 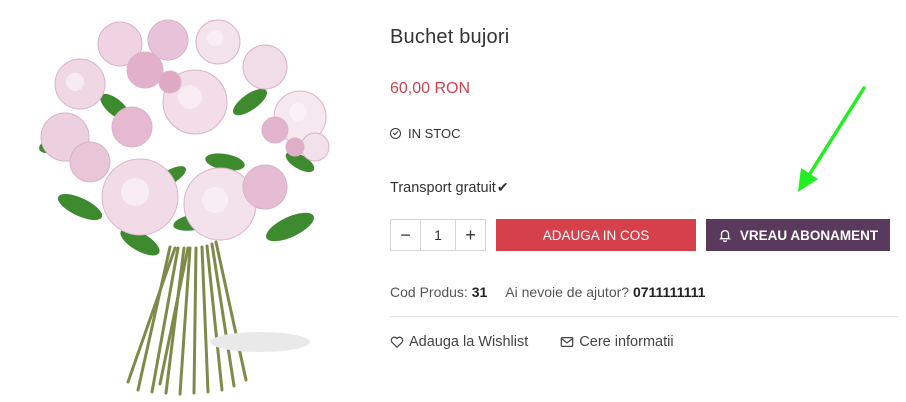 I want to click on request-info-link: Cere informatii, so click(x=617, y=342).